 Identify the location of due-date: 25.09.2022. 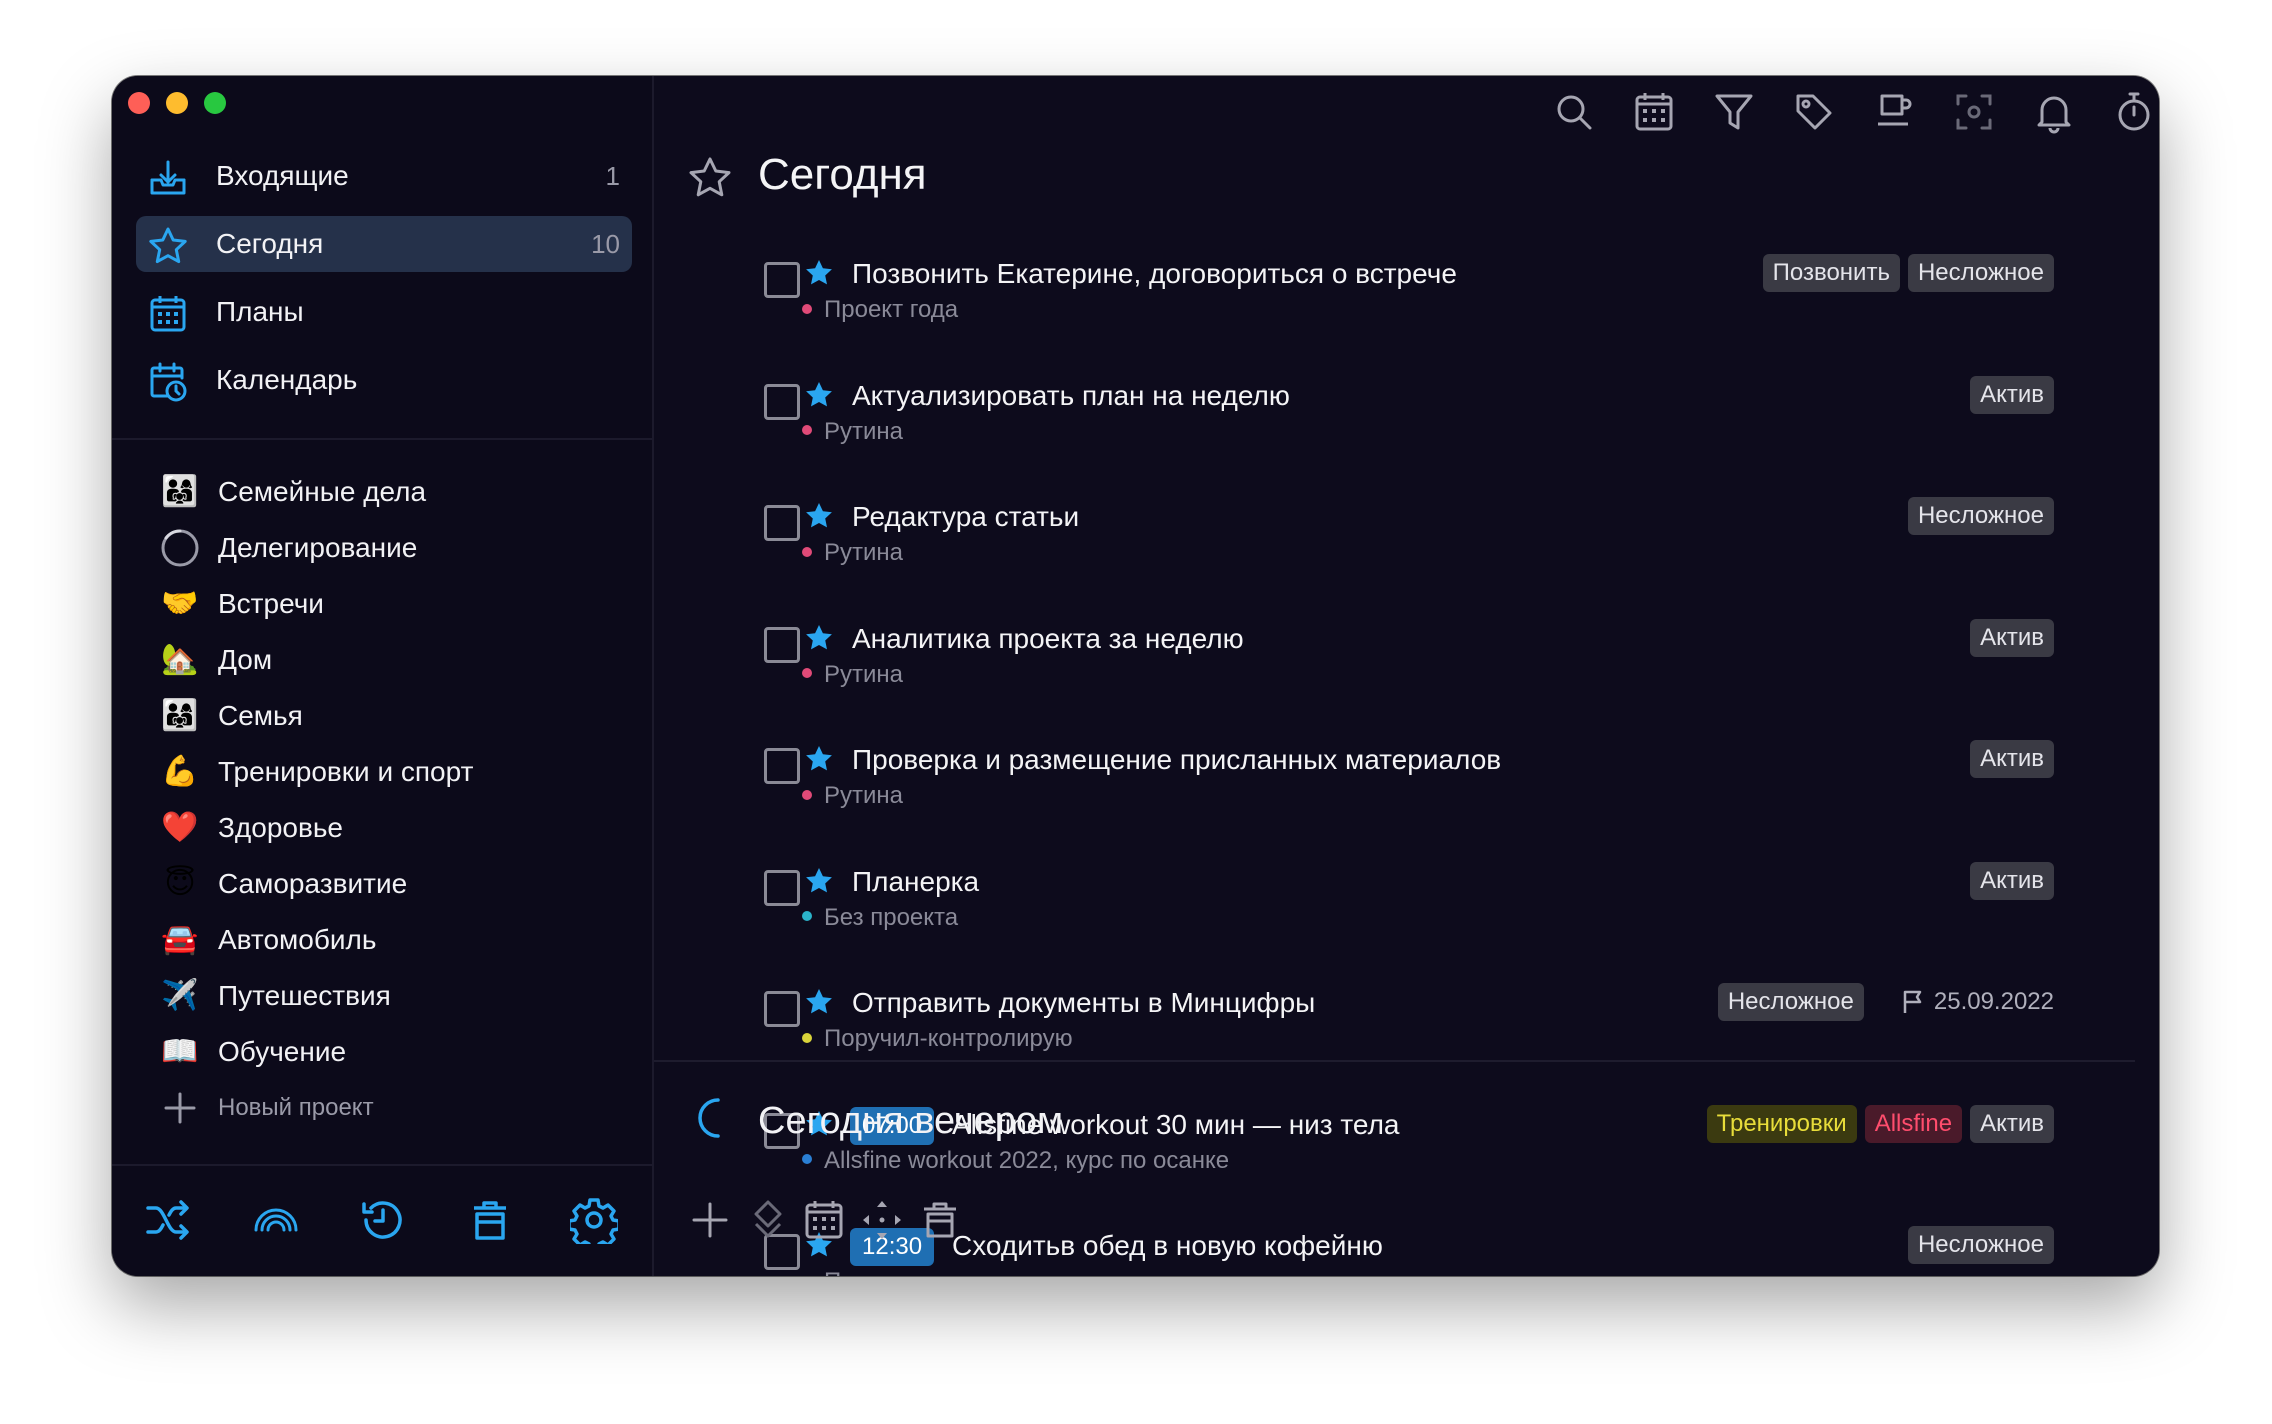
(1977, 1002).